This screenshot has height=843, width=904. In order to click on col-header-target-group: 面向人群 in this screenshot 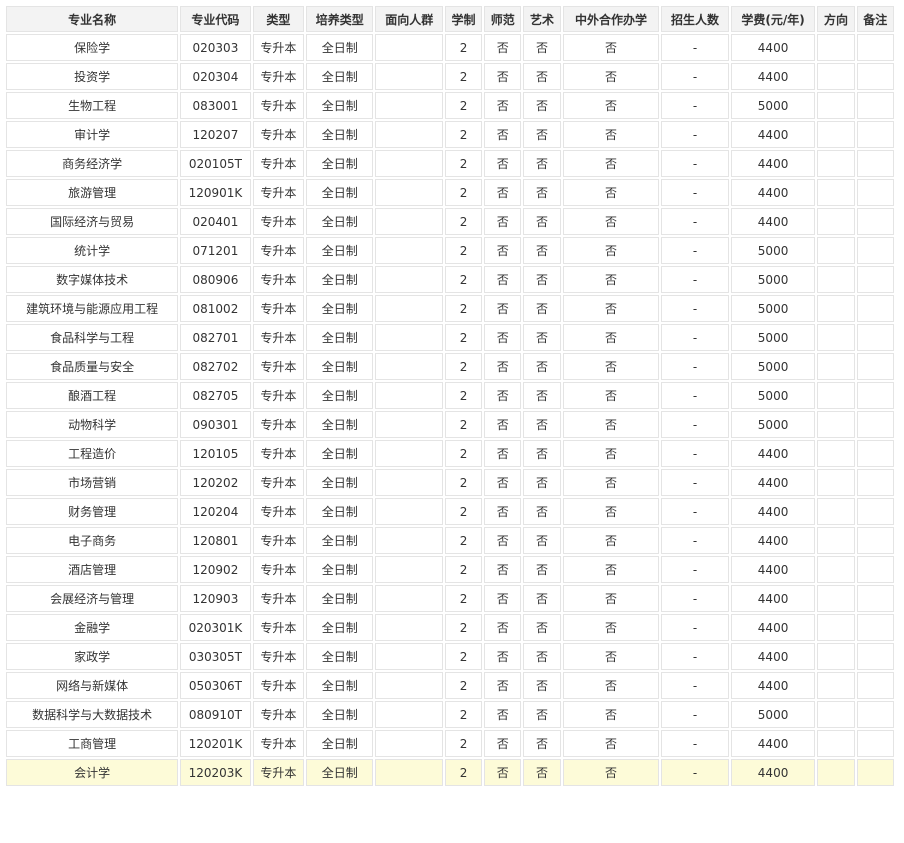, I will do `click(409, 19)`.